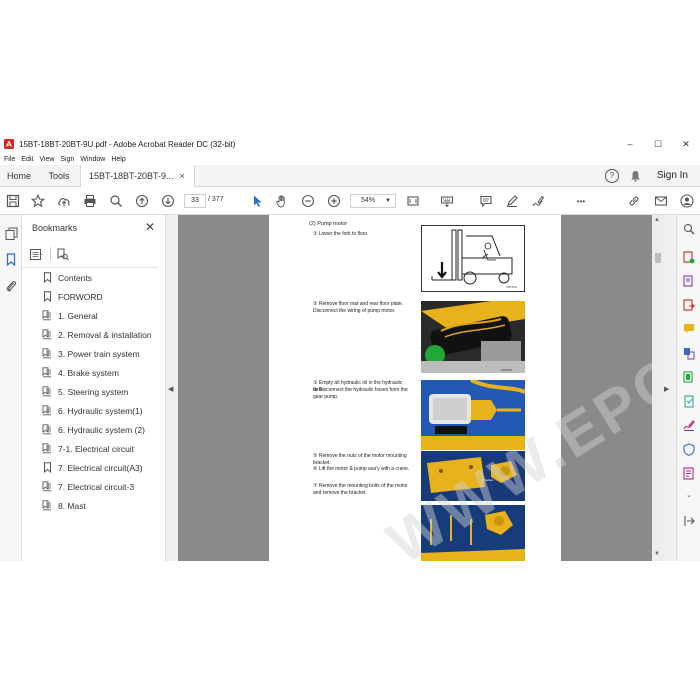 This screenshot has height=700, width=700. What do you see at coordinates (9, 144) in the screenshot?
I see `acrobat-logo-icon` at bounding box center [9, 144].